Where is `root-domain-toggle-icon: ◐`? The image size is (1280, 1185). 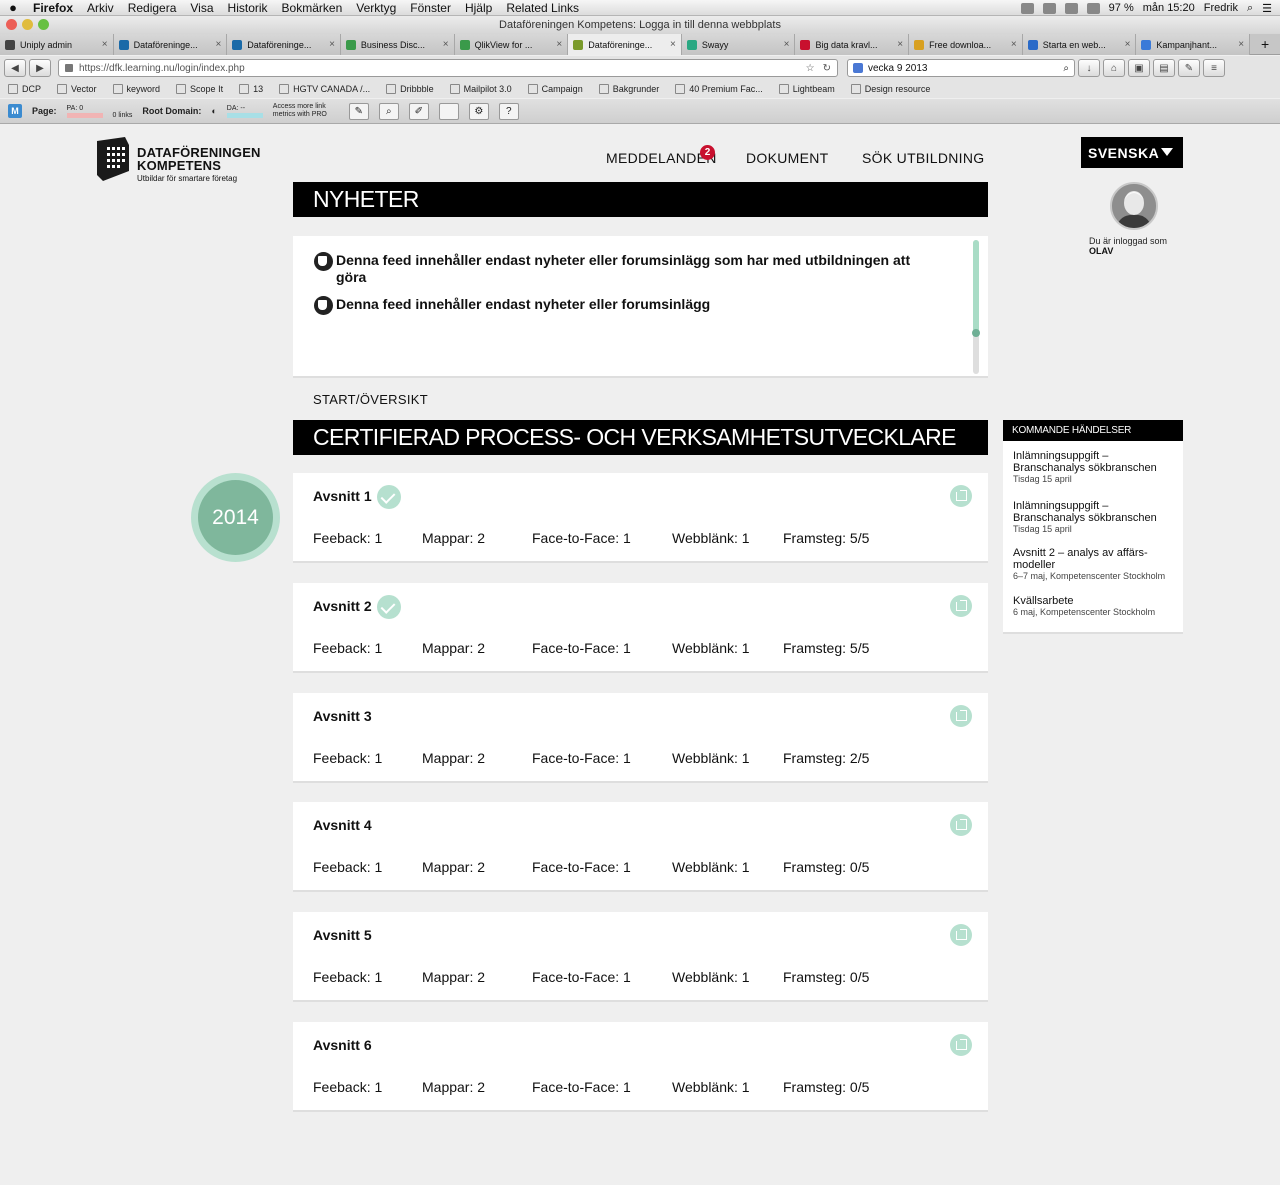 root-domain-toggle-icon: ◐ is located at coordinates (213, 111).